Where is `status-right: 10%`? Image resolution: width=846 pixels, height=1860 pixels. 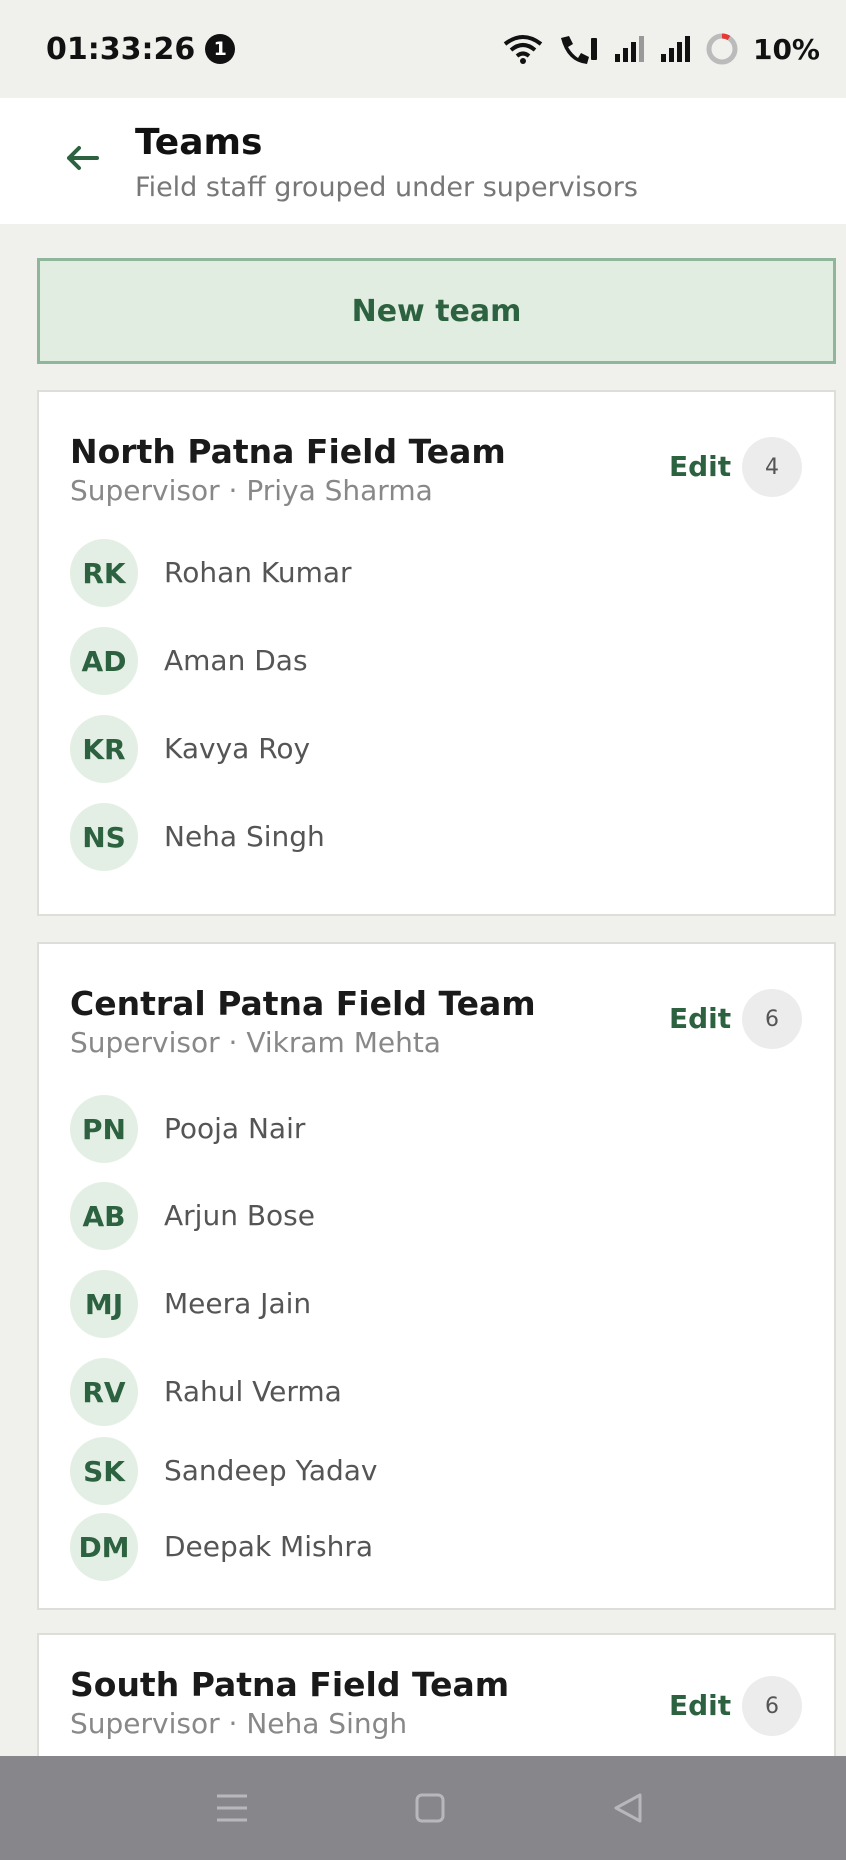
status-right: 10% is located at coordinates (661, 49).